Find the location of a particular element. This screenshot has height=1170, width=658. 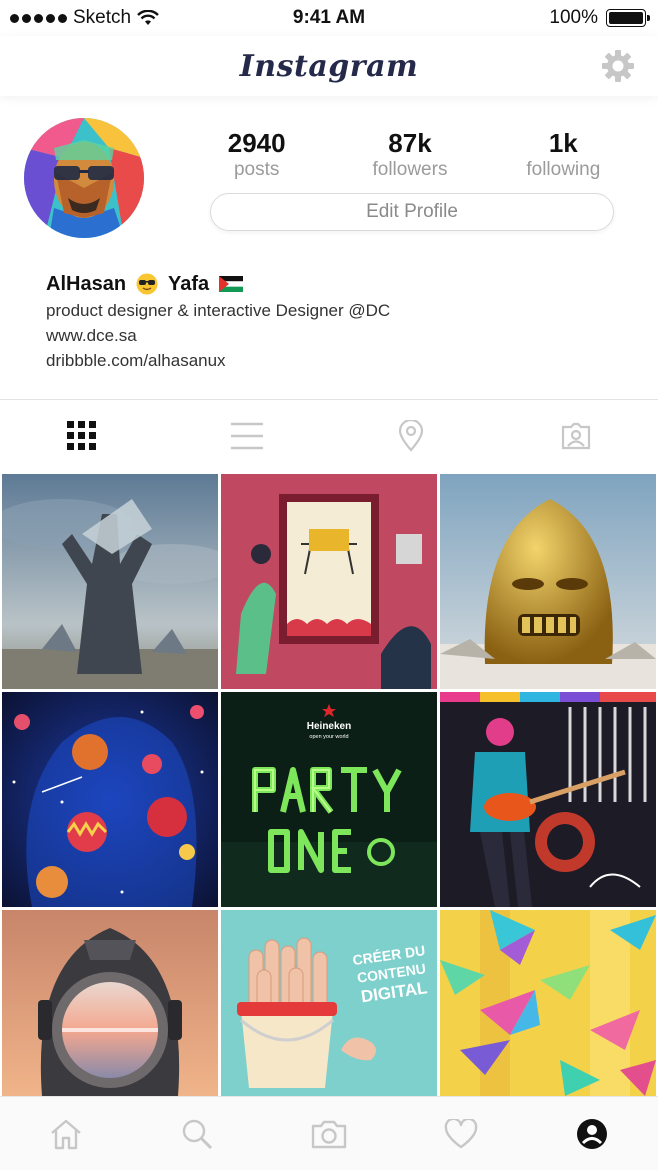

bottom-tab-bar is located at coordinates (329, 1133).